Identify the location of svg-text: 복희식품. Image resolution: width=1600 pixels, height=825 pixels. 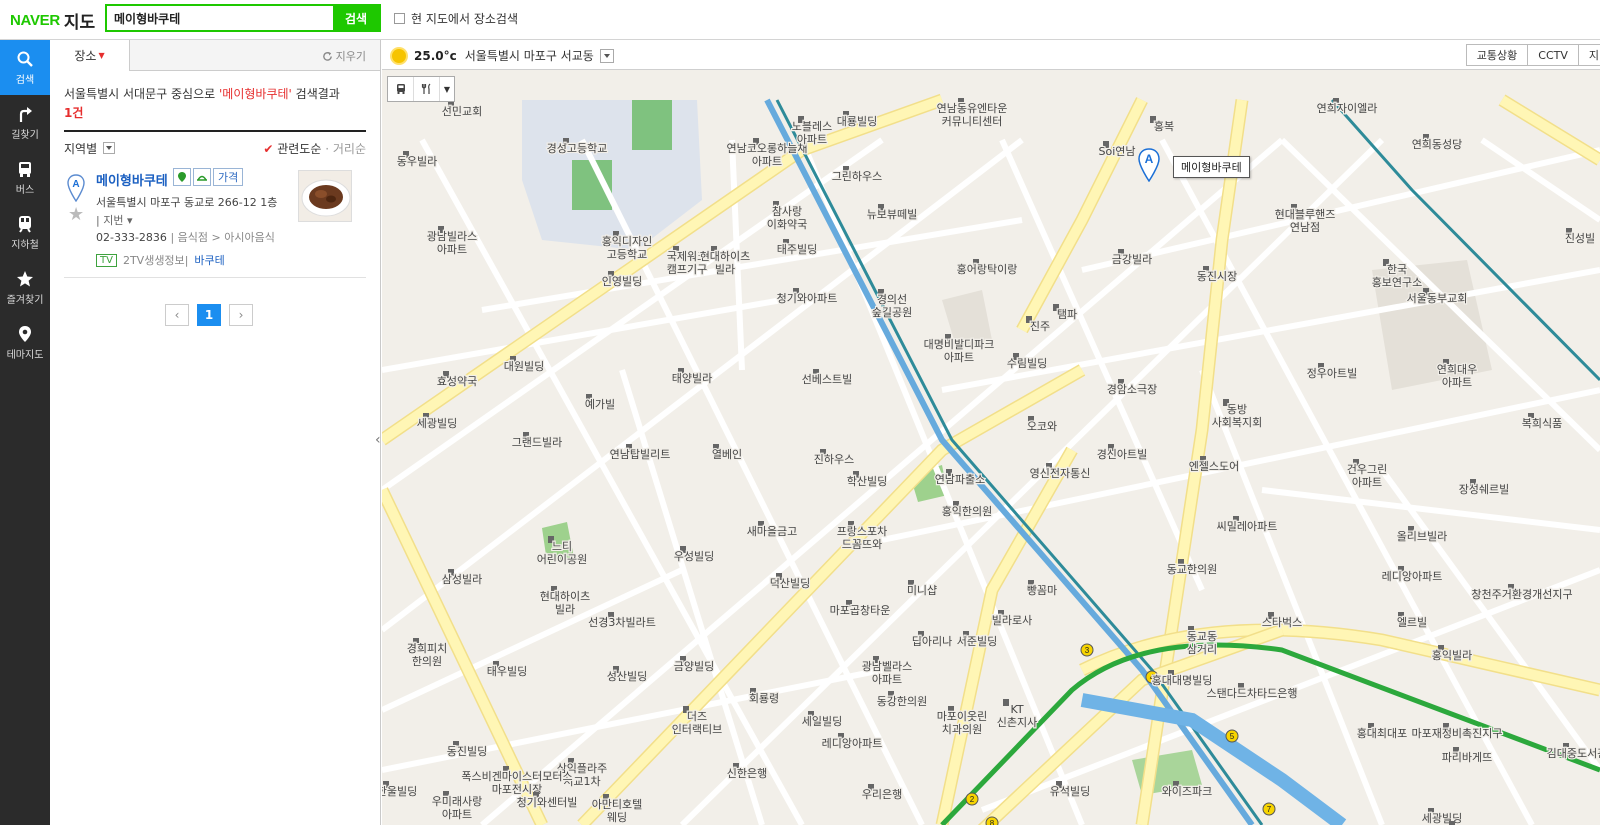
(1542, 423).